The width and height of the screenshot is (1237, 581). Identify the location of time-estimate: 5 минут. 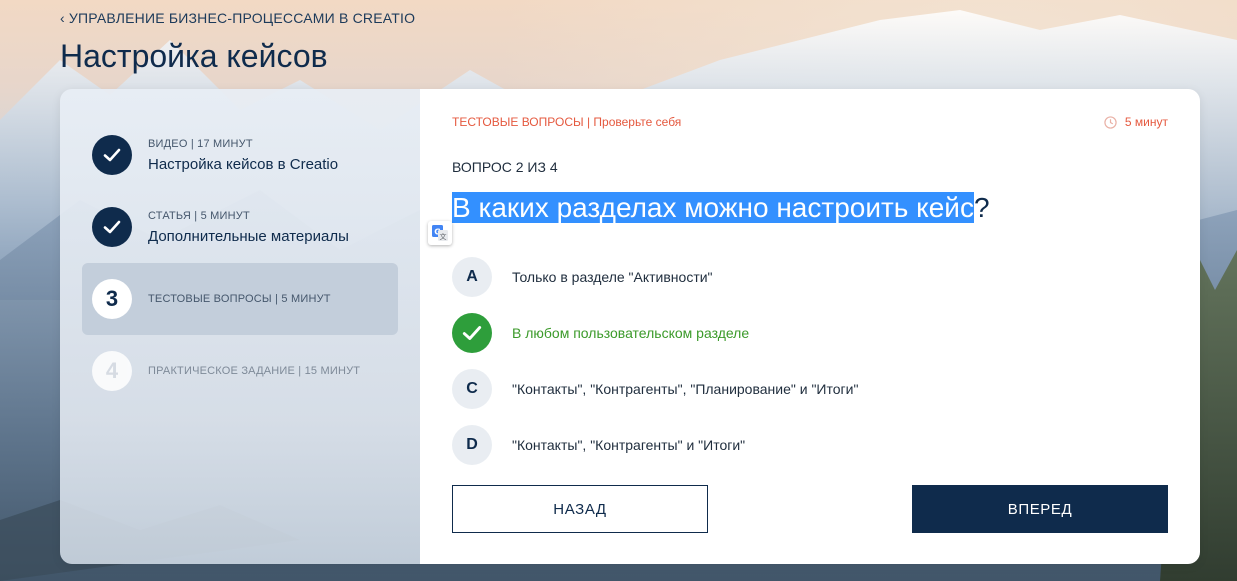
(1136, 122).